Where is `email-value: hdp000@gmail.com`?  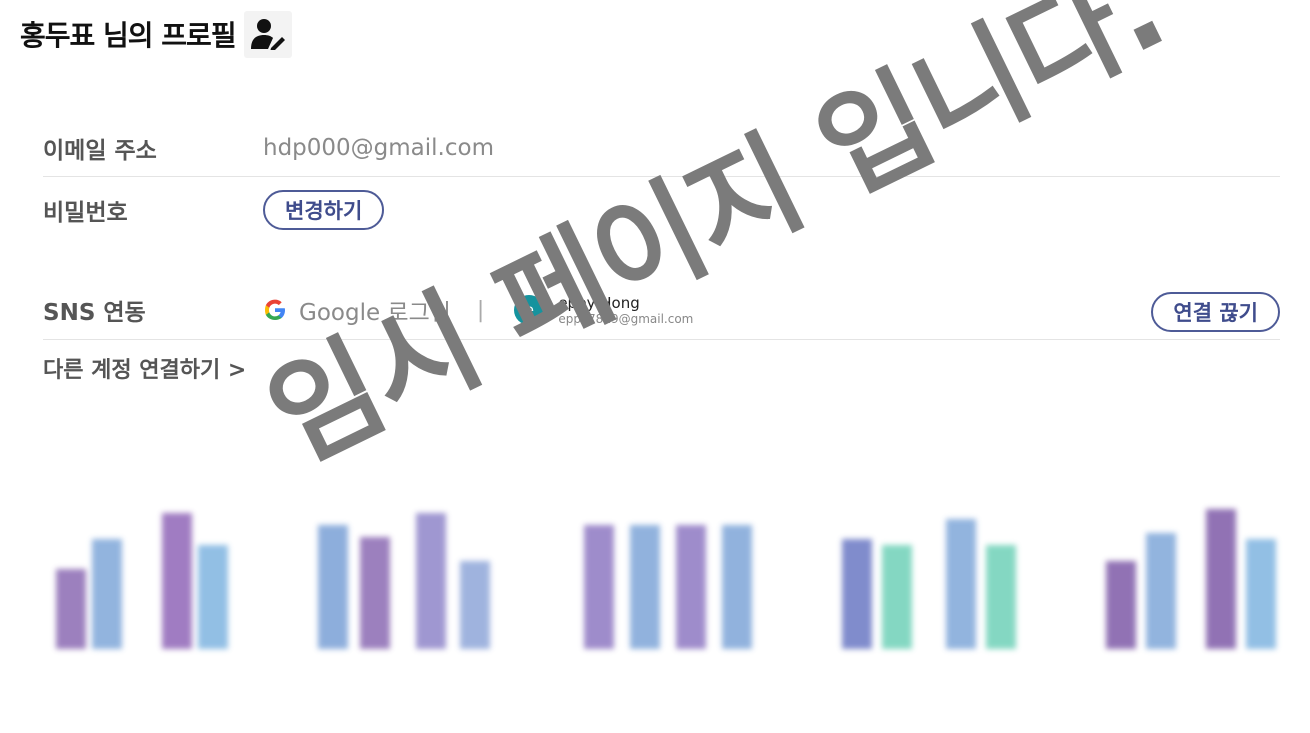 email-value: hdp000@gmail.com is located at coordinates (378, 148).